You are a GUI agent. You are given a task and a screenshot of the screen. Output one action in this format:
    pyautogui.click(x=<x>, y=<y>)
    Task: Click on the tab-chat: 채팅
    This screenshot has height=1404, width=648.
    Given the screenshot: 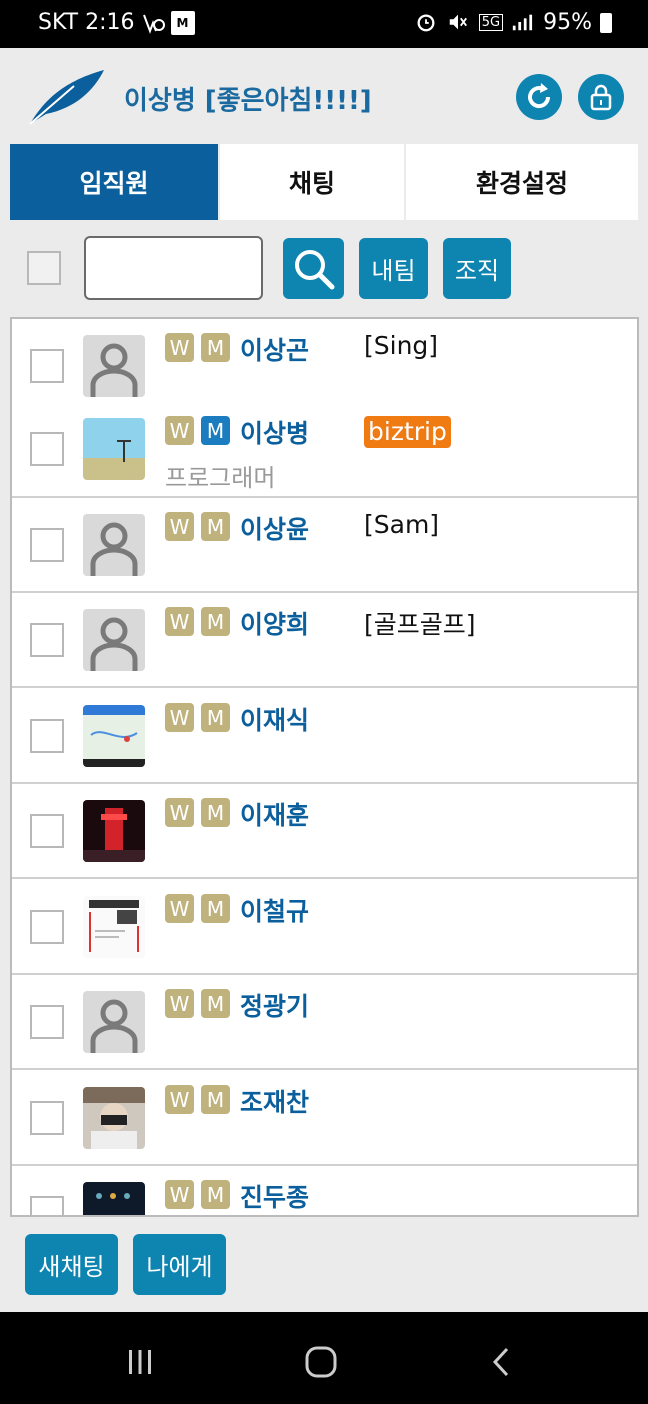 What is the action you would take?
    pyautogui.click(x=312, y=182)
    